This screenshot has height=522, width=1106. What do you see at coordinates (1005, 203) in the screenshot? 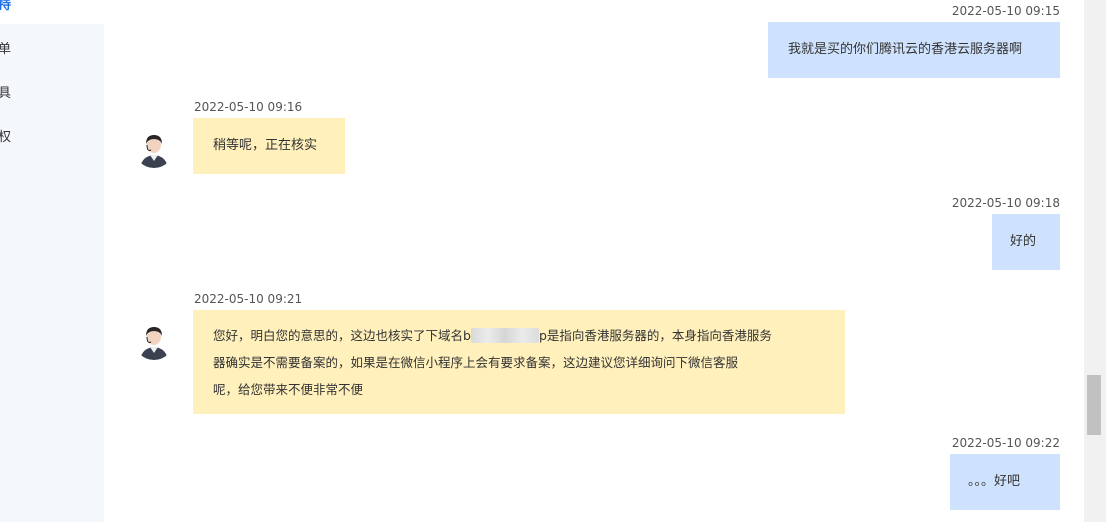
I see `message-timestamp: 2022-05-10 09:18` at bounding box center [1005, 203].